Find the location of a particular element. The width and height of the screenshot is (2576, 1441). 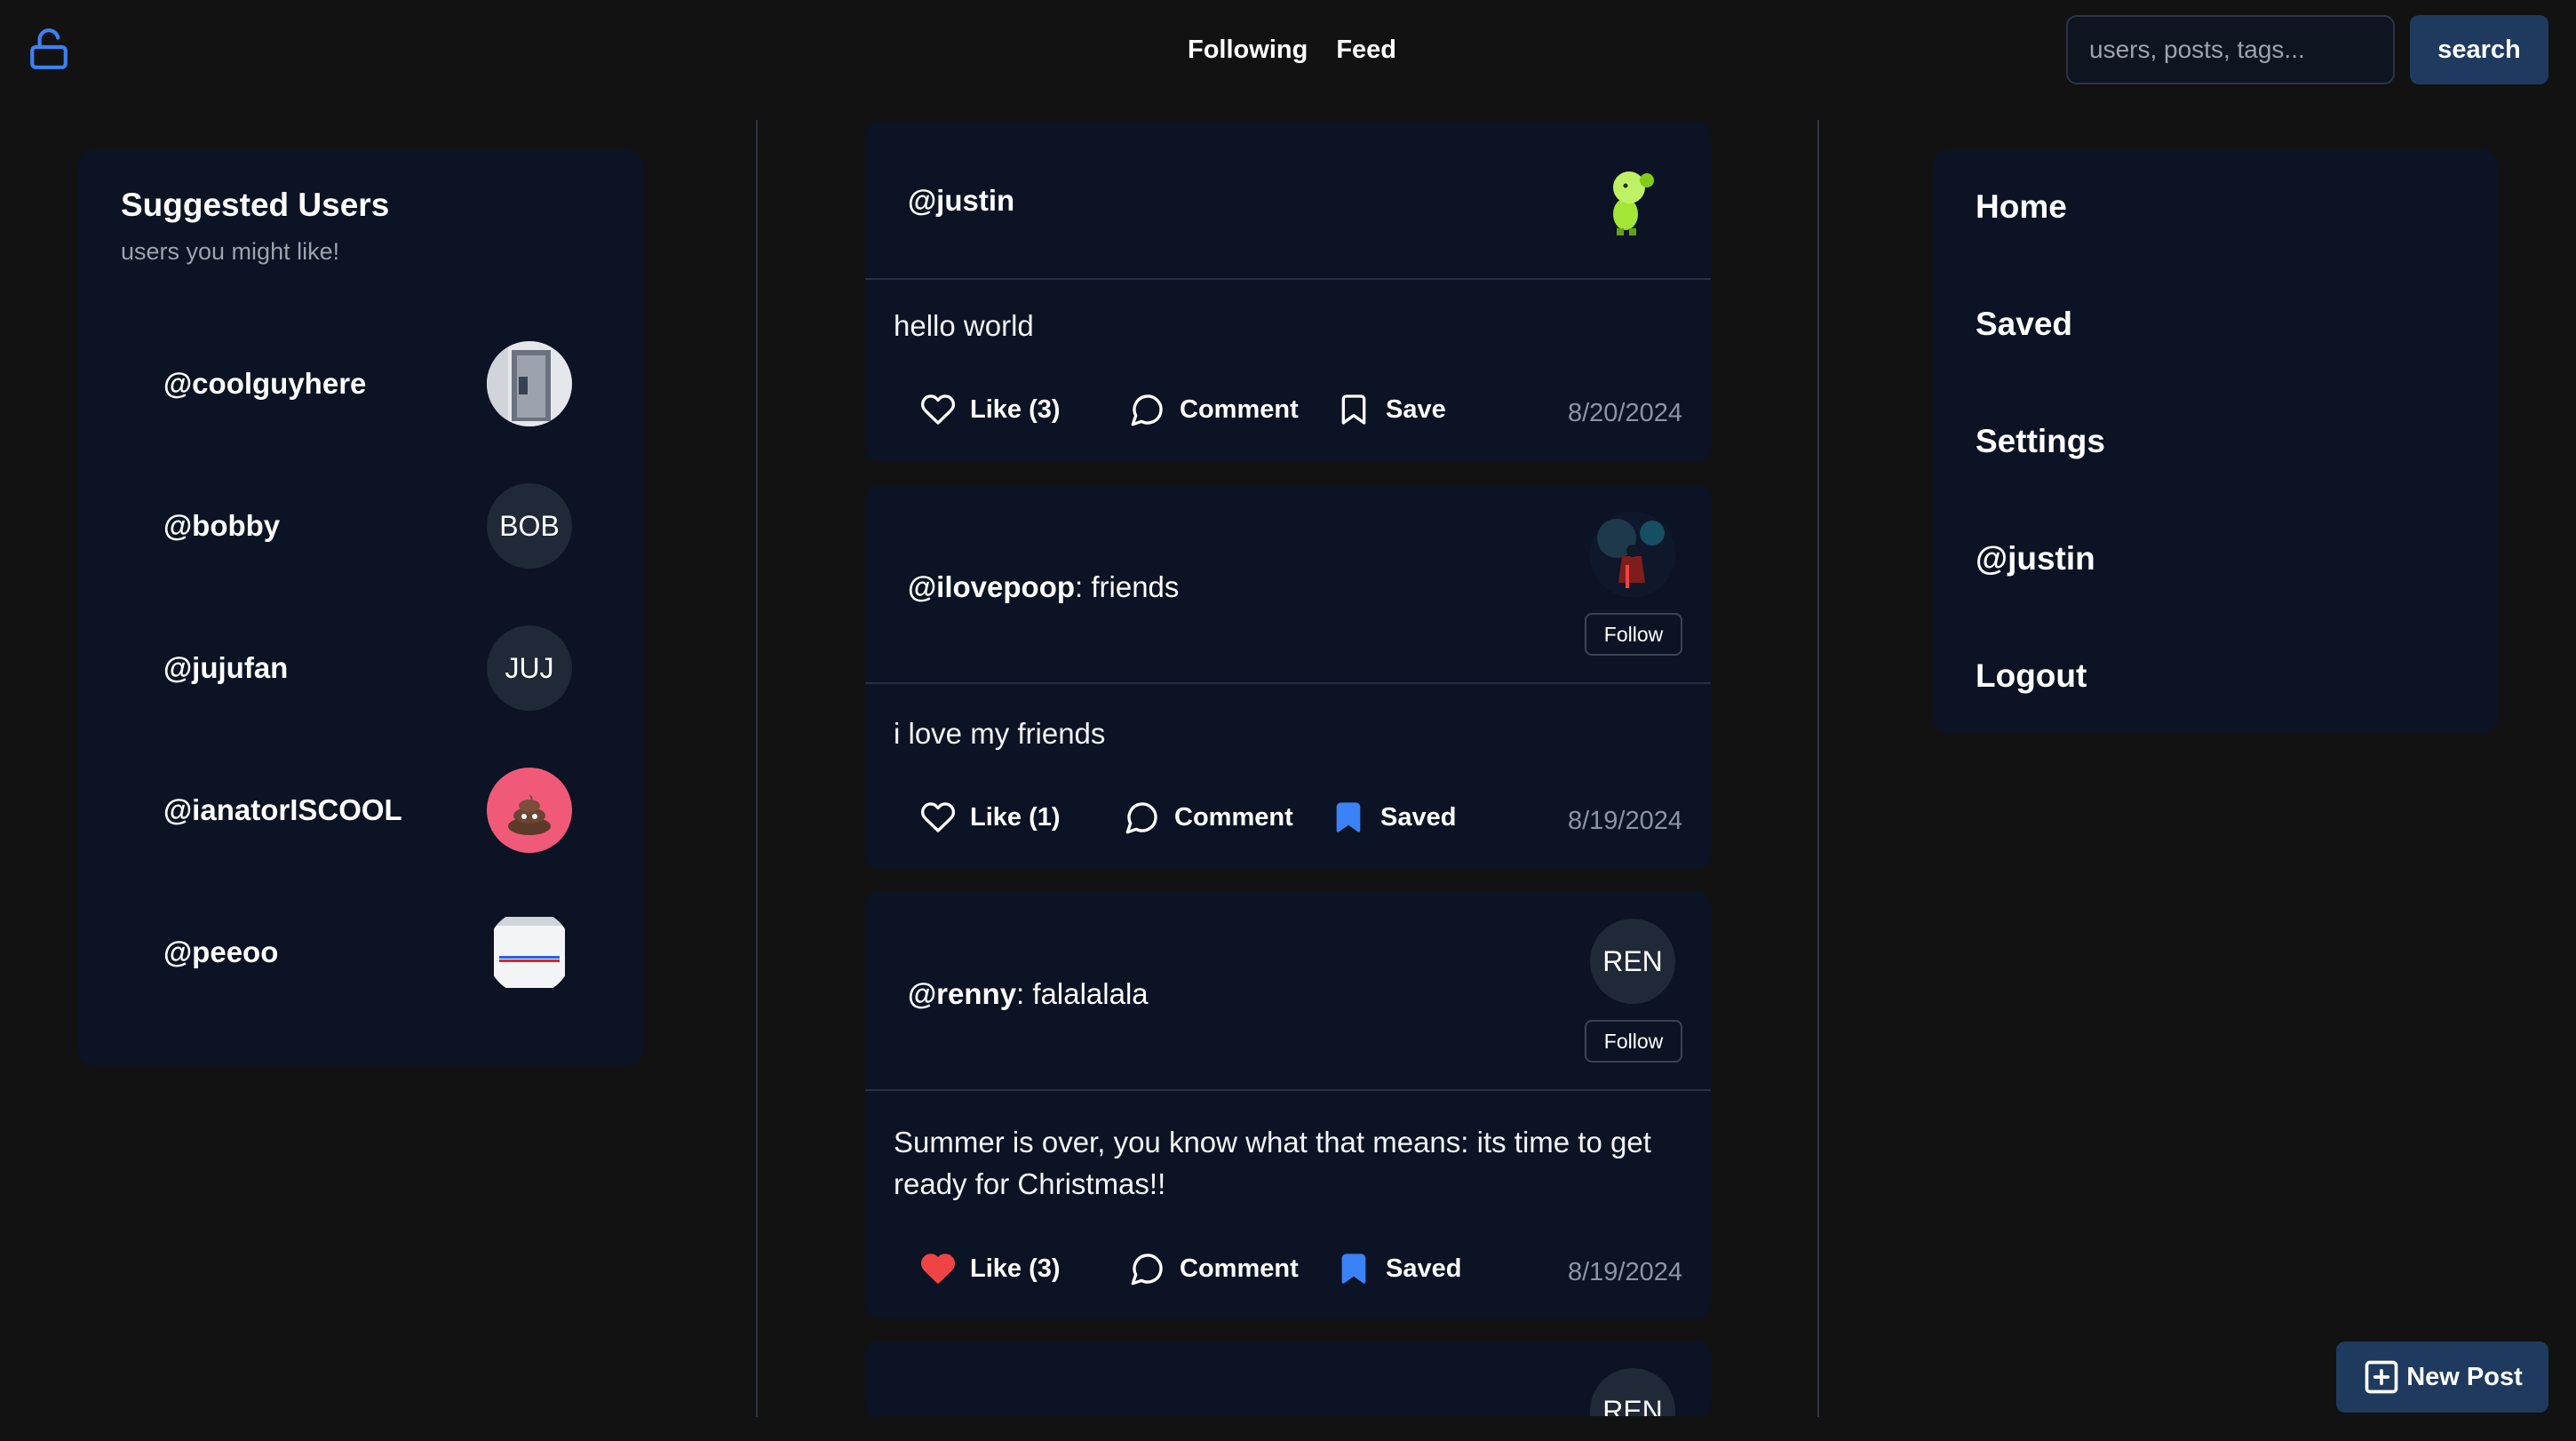

right-divider is located at coordinates (1818, 768).